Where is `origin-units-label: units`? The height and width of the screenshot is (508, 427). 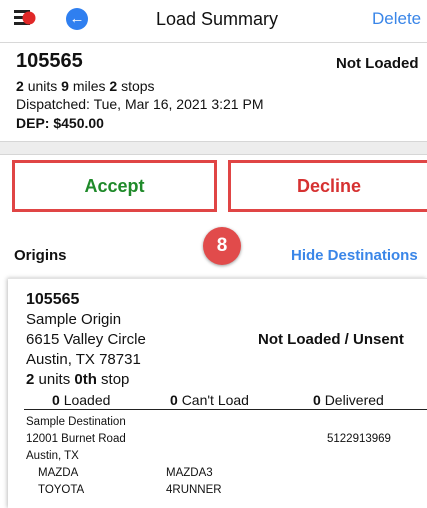
origin-units-label: units is located at coordinates (54, 379).